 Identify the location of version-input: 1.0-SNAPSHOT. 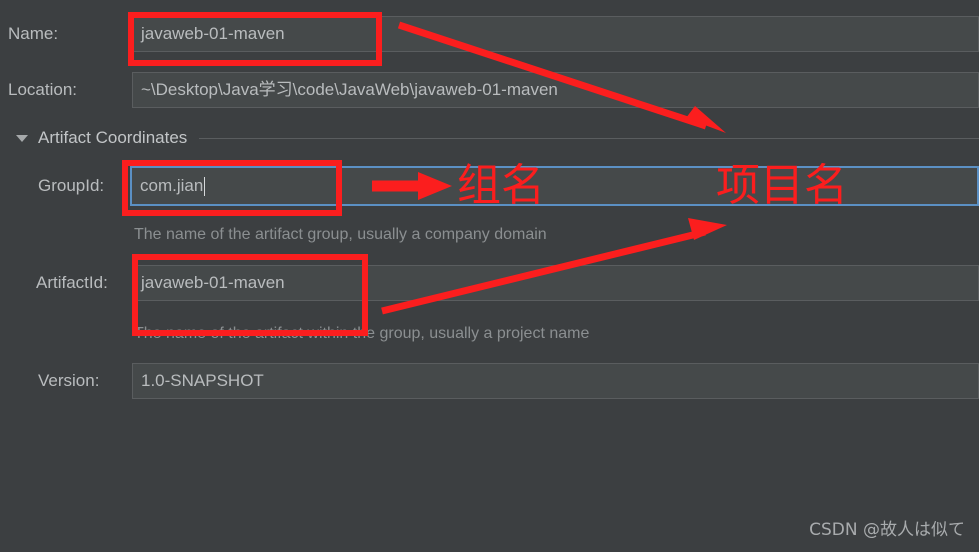
(555, 381).